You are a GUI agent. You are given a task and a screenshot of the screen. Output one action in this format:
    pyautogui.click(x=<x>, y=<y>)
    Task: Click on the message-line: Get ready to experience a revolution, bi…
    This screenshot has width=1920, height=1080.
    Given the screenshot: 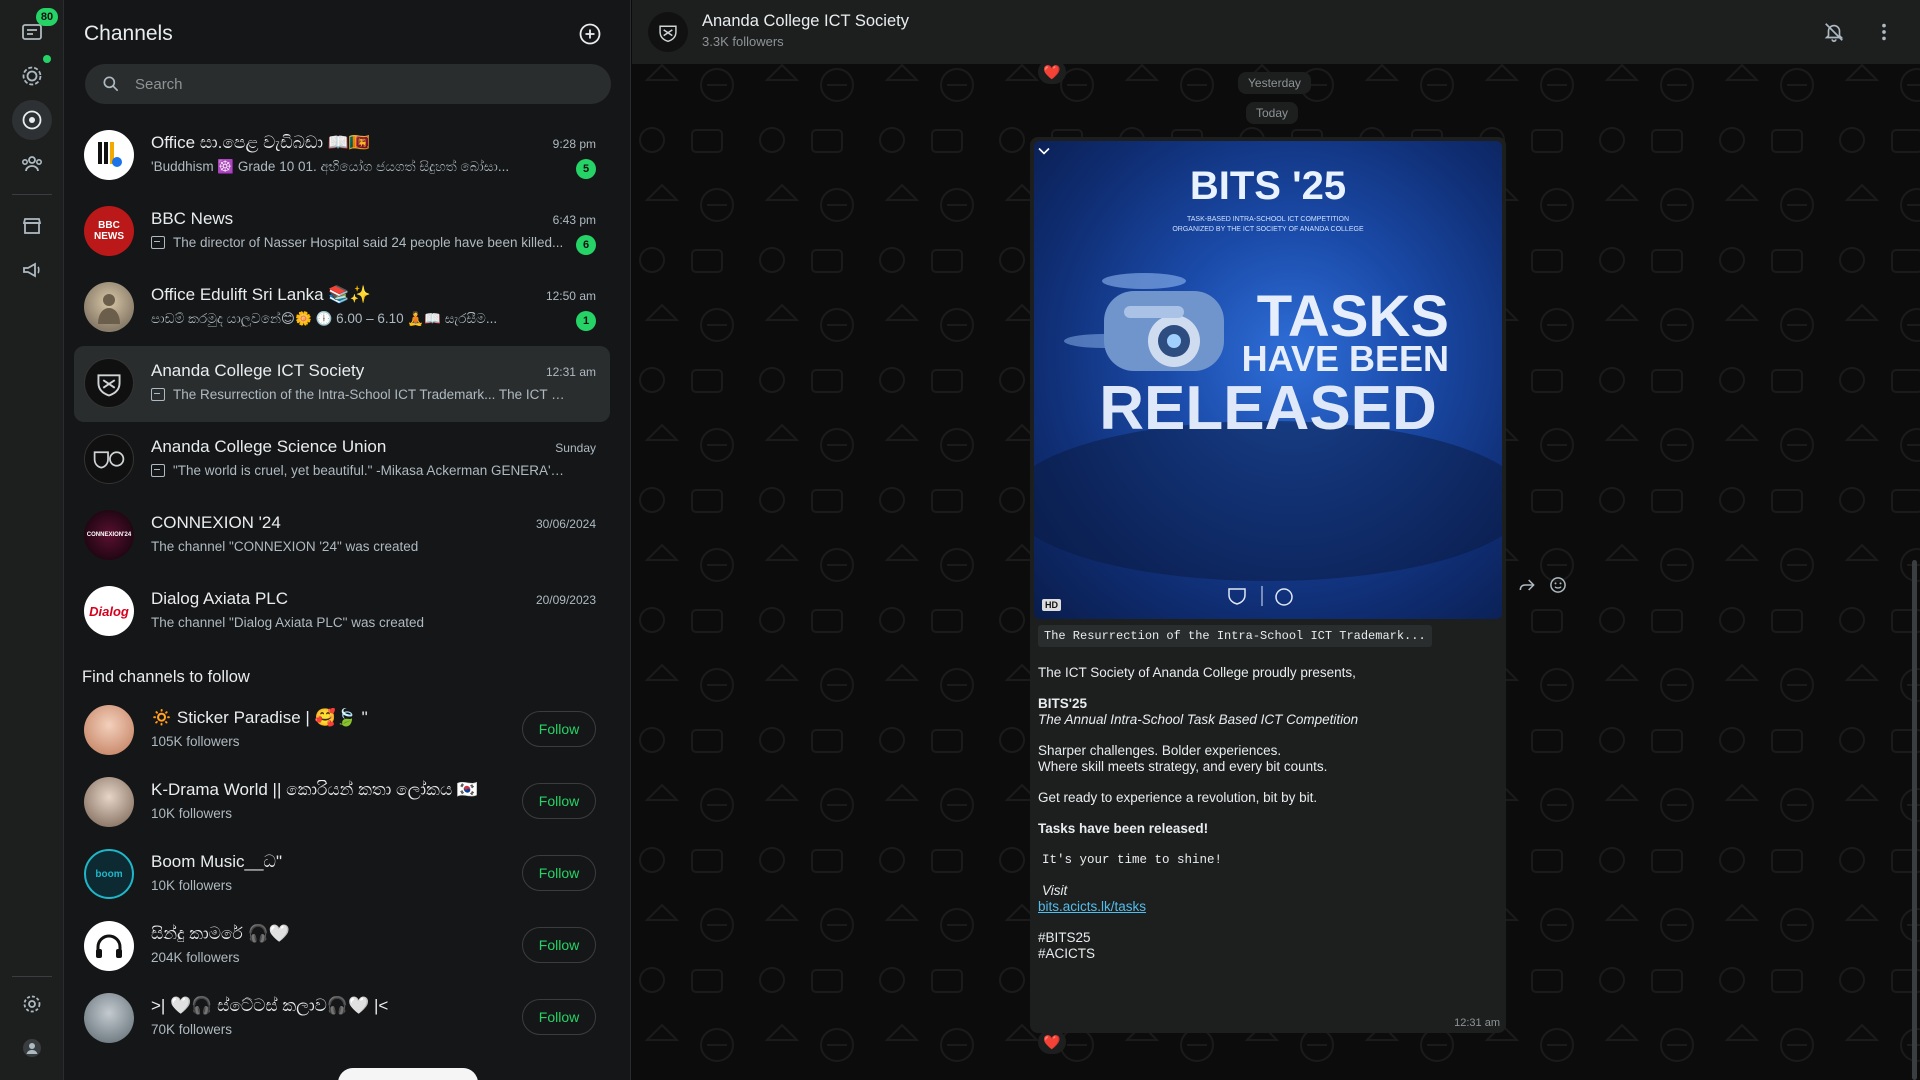 What is the action you would take?
    pyautogui.click(x=1178, y=797)
    